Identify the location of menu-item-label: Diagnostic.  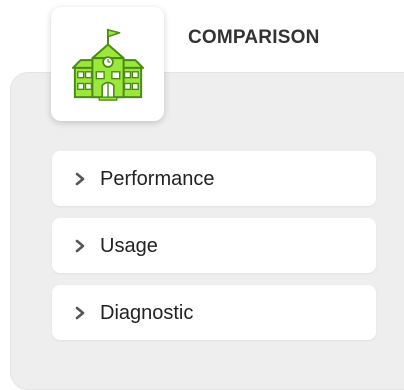
(147, 312).